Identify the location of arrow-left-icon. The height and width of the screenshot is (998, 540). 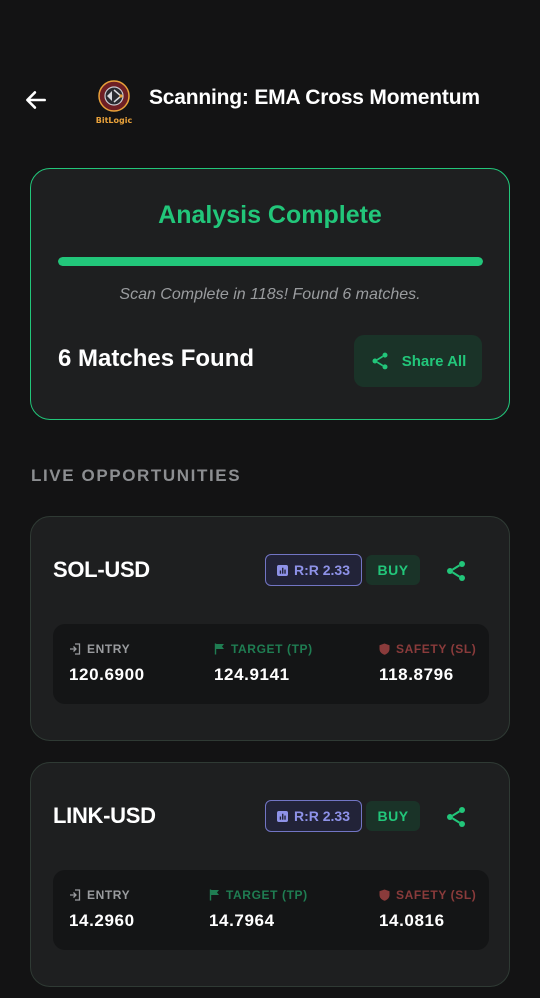
(36, 100).